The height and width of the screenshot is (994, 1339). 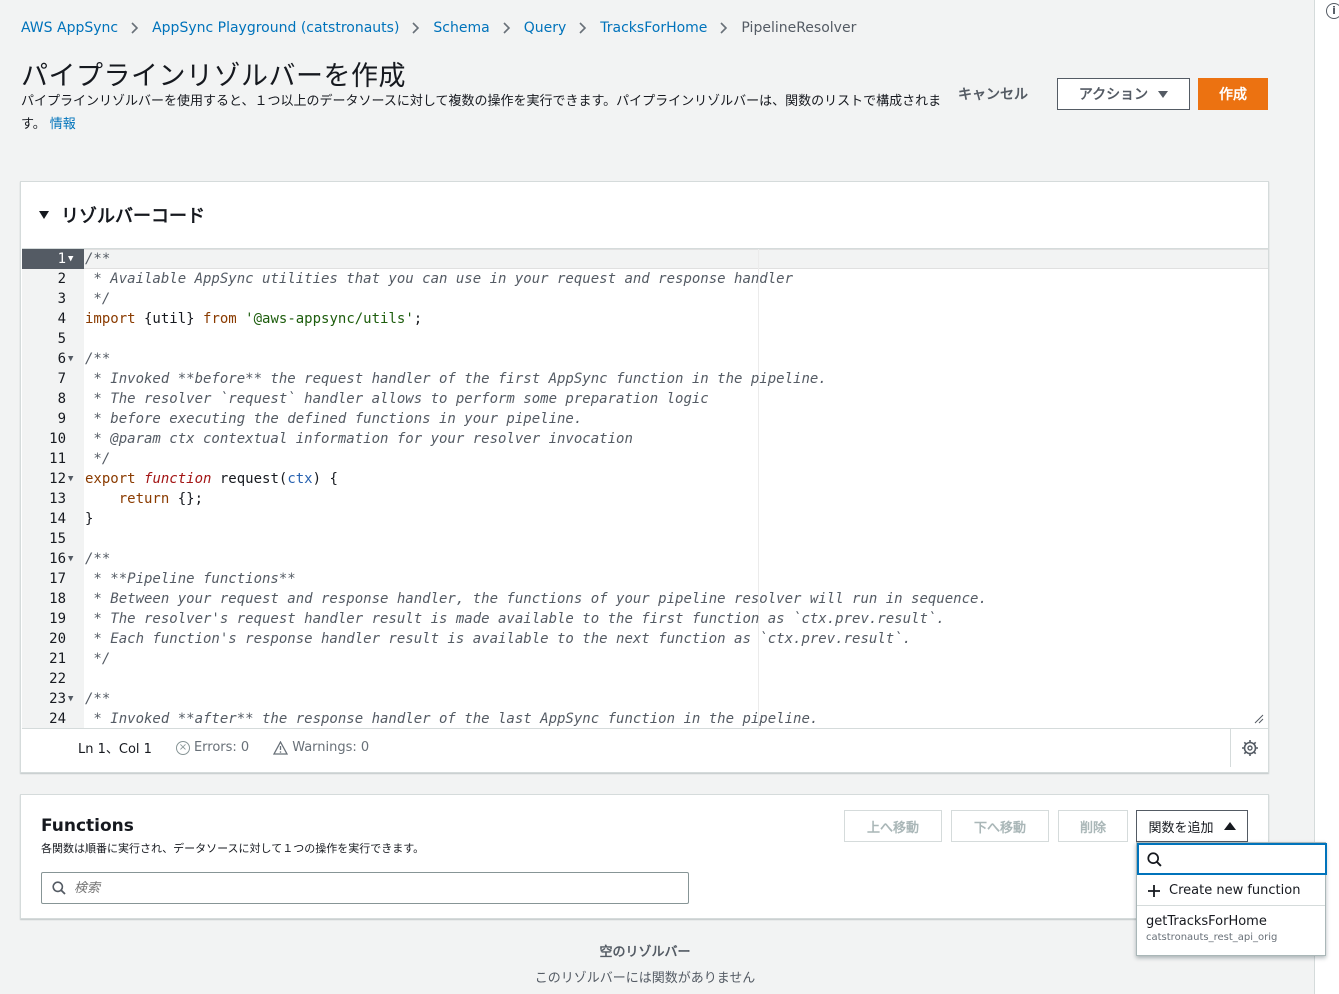 What do you see at coordinates (645, 579) in the screenshot?
I see `code-line: 17 * **Pipeline functions**` at bounding box center [645, 579].